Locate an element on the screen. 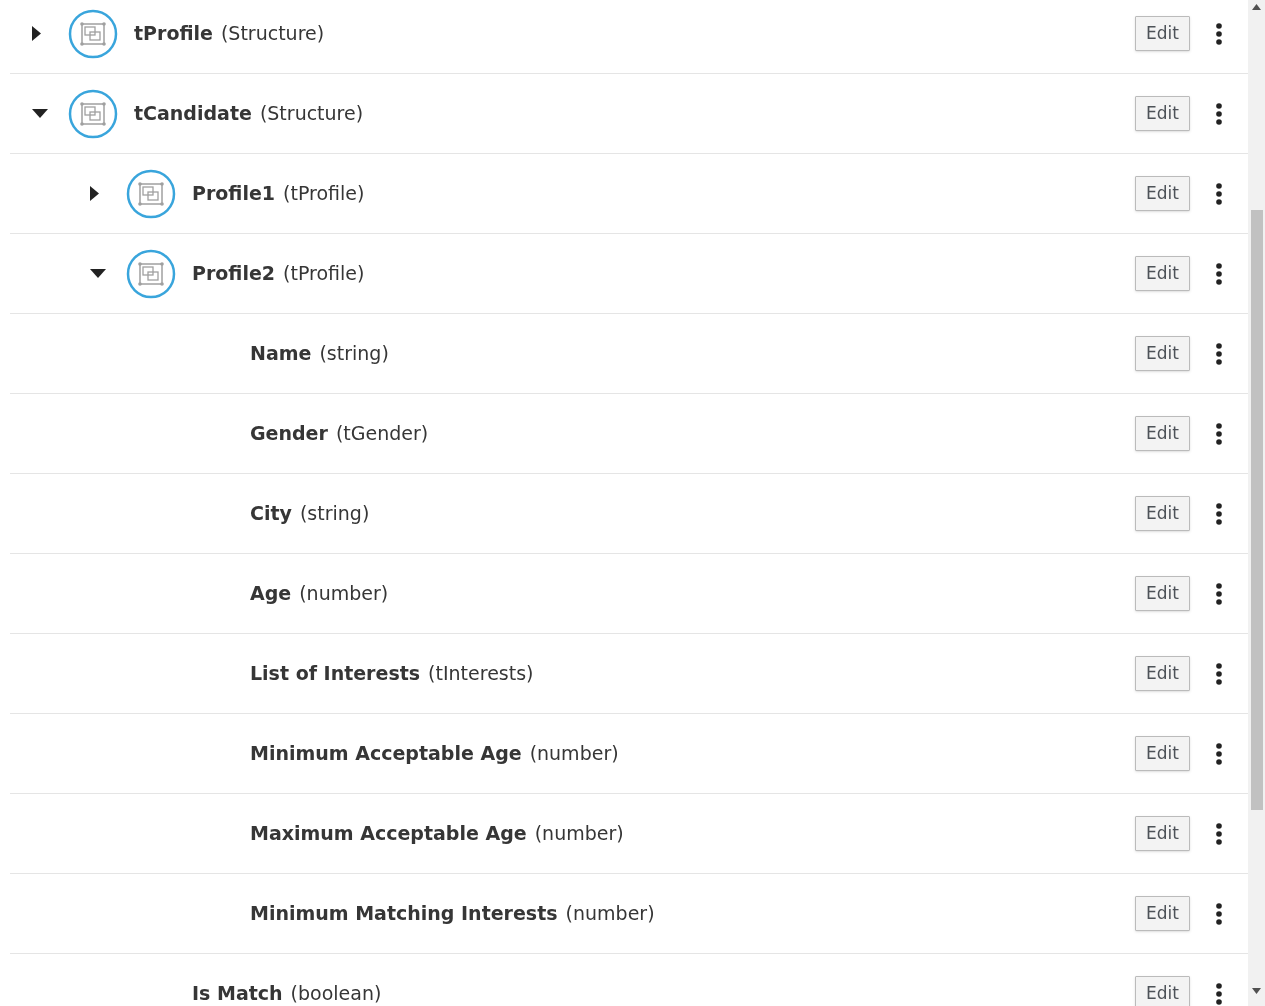 The height and width of the screenshot is (1006, 1265). item-name: Minimum Matching Interests is located at coordinates (404, 914).